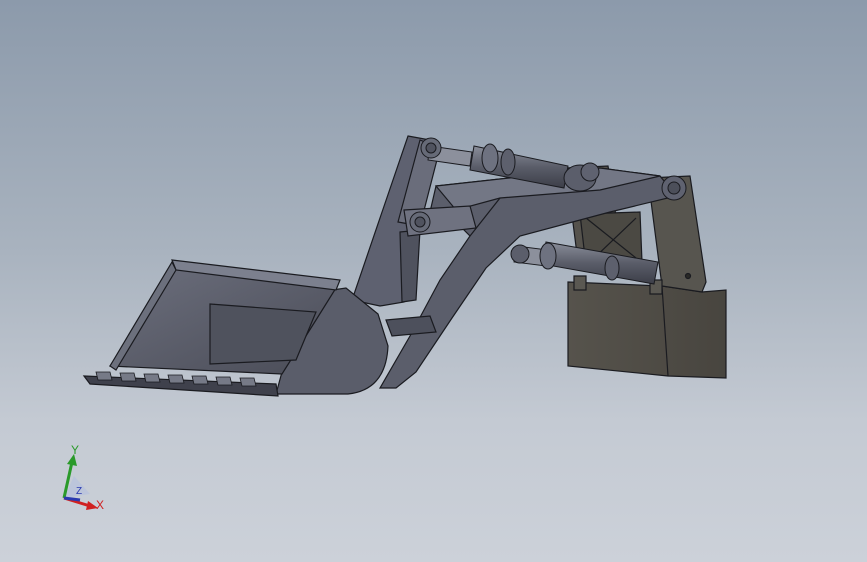 Image resolution: width=867 pixels, height=562 pixels. Describe the element at coordinates (612, 268) in the screenshot. I see `lower-cylinder-collar` at that location.